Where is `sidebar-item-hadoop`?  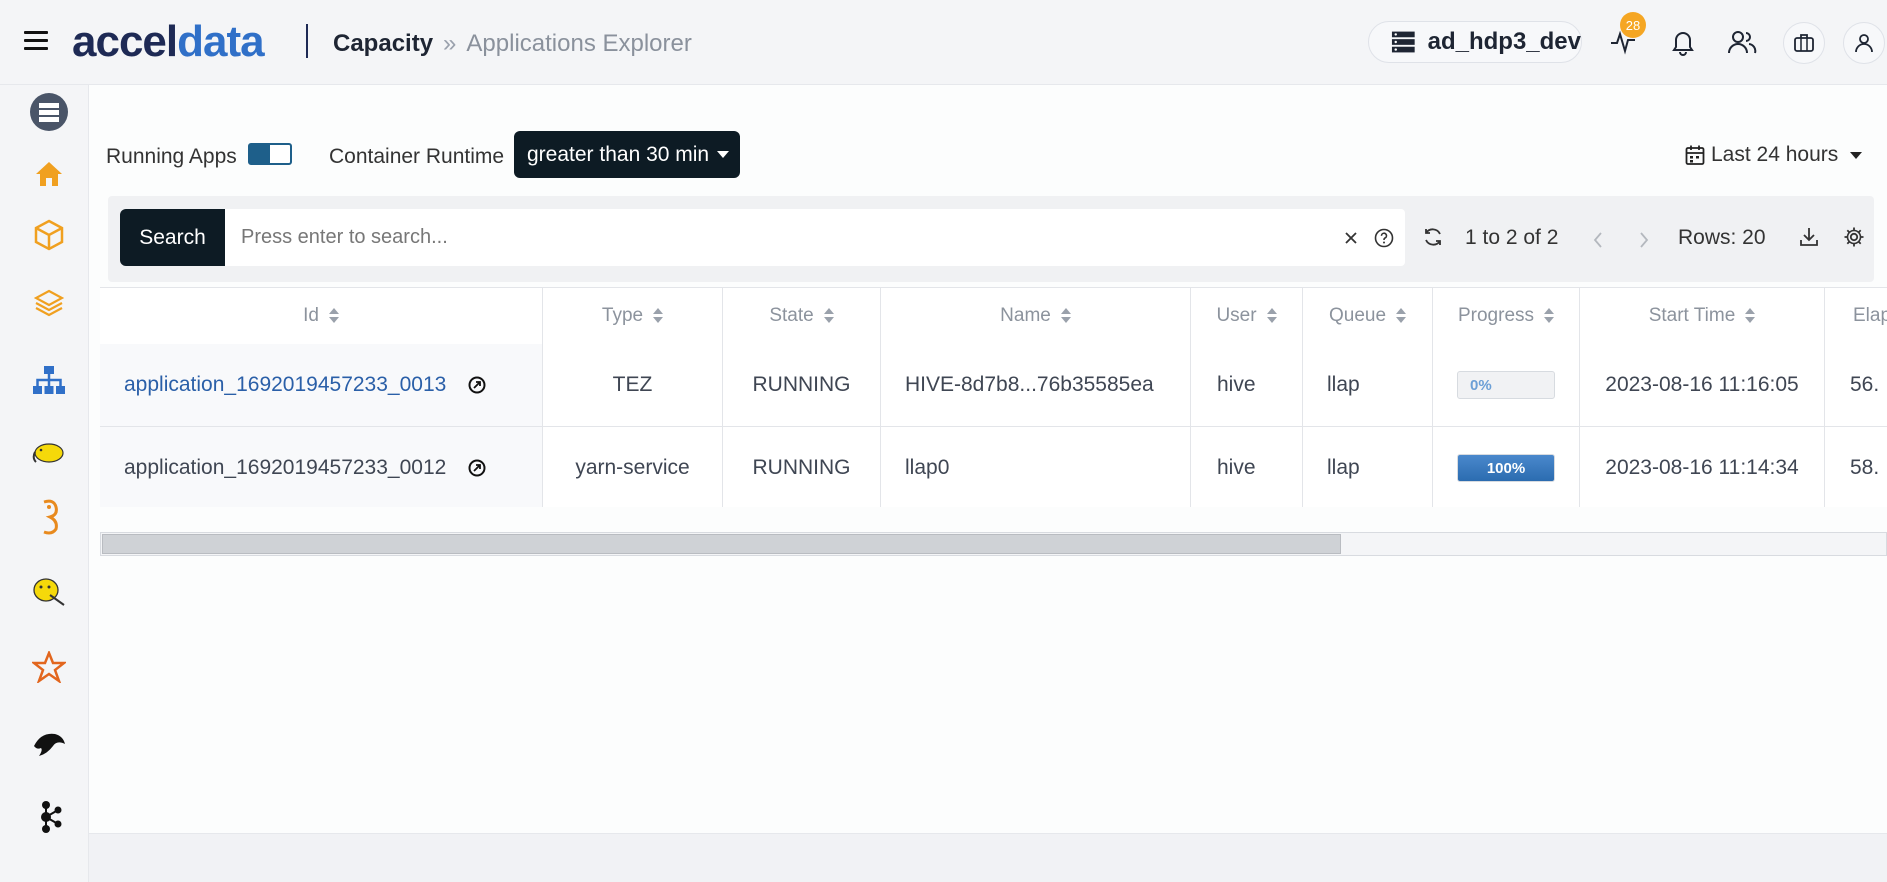
sidebar-item-hadoop is located at coordinates (49, 453).